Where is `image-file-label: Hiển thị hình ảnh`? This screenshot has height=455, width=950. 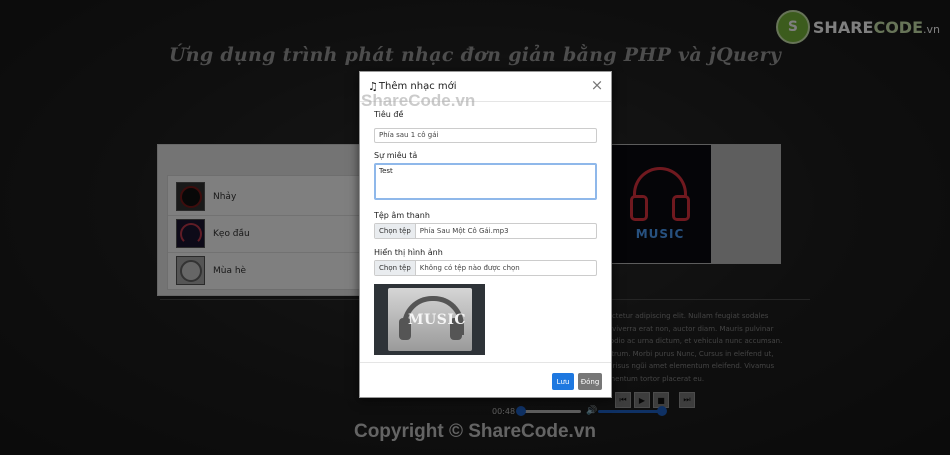 image-file-label: Hiển thị hình ảnh is located at coordinates (408, 252).